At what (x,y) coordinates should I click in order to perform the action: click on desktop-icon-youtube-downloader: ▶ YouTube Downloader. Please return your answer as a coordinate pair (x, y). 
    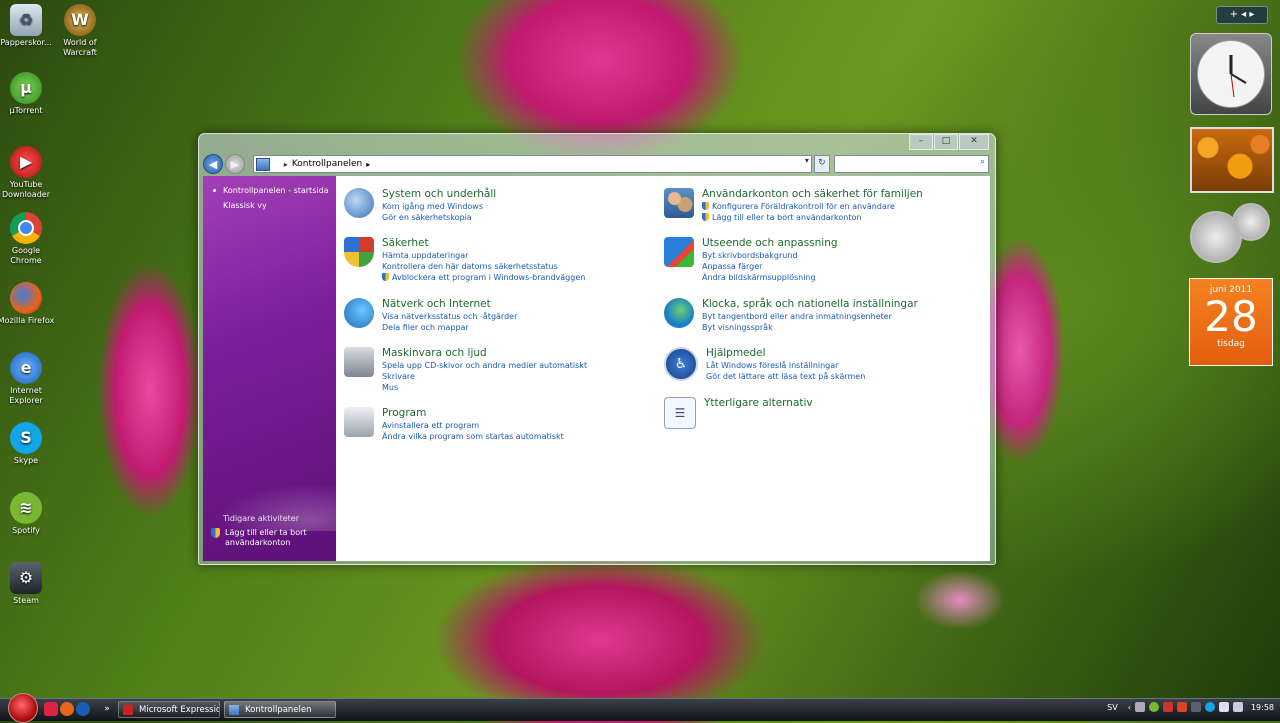
    Looking at the image, I should click on (28, 173).